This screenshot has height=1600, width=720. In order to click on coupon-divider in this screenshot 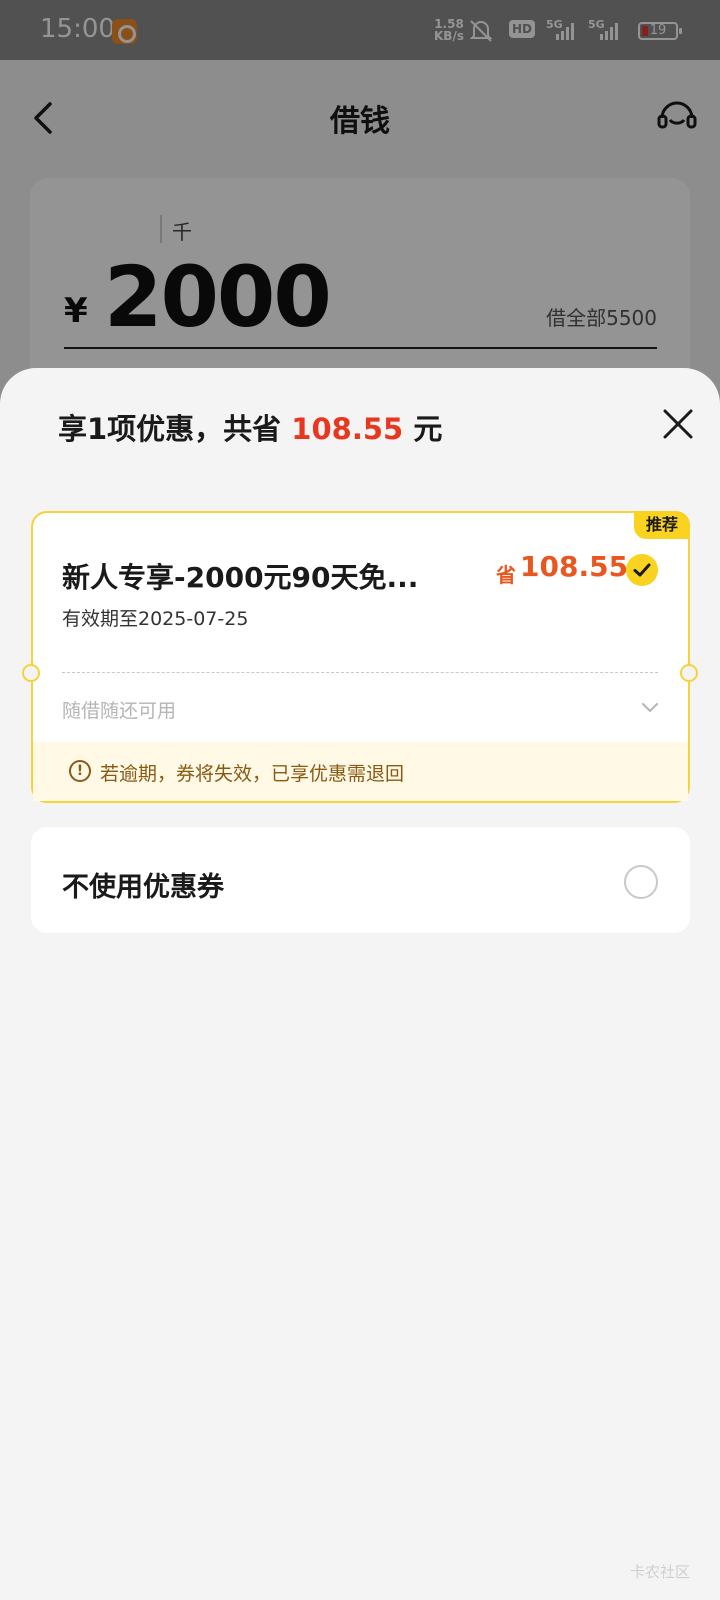, I will do `click(360, 672)`.